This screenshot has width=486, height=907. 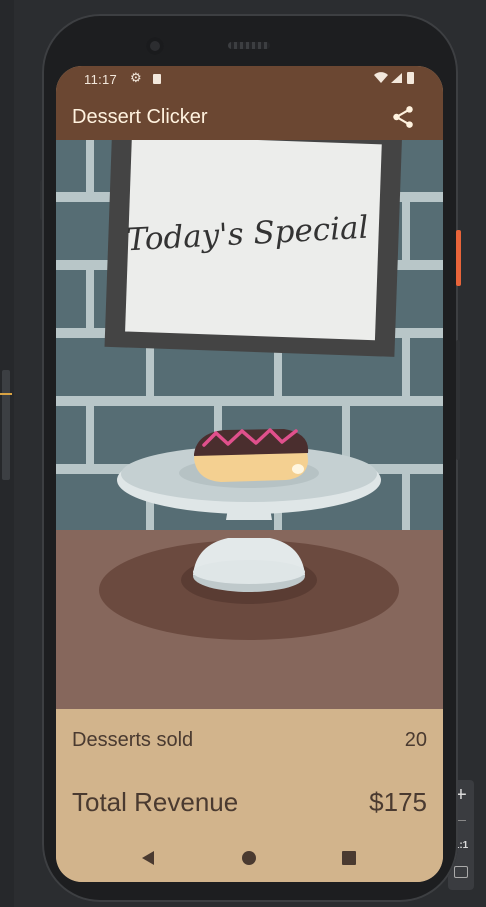 What do you see at coordinates (458, 258) in the screenshot?
I see `power-button` at bounding box center [458, 258].